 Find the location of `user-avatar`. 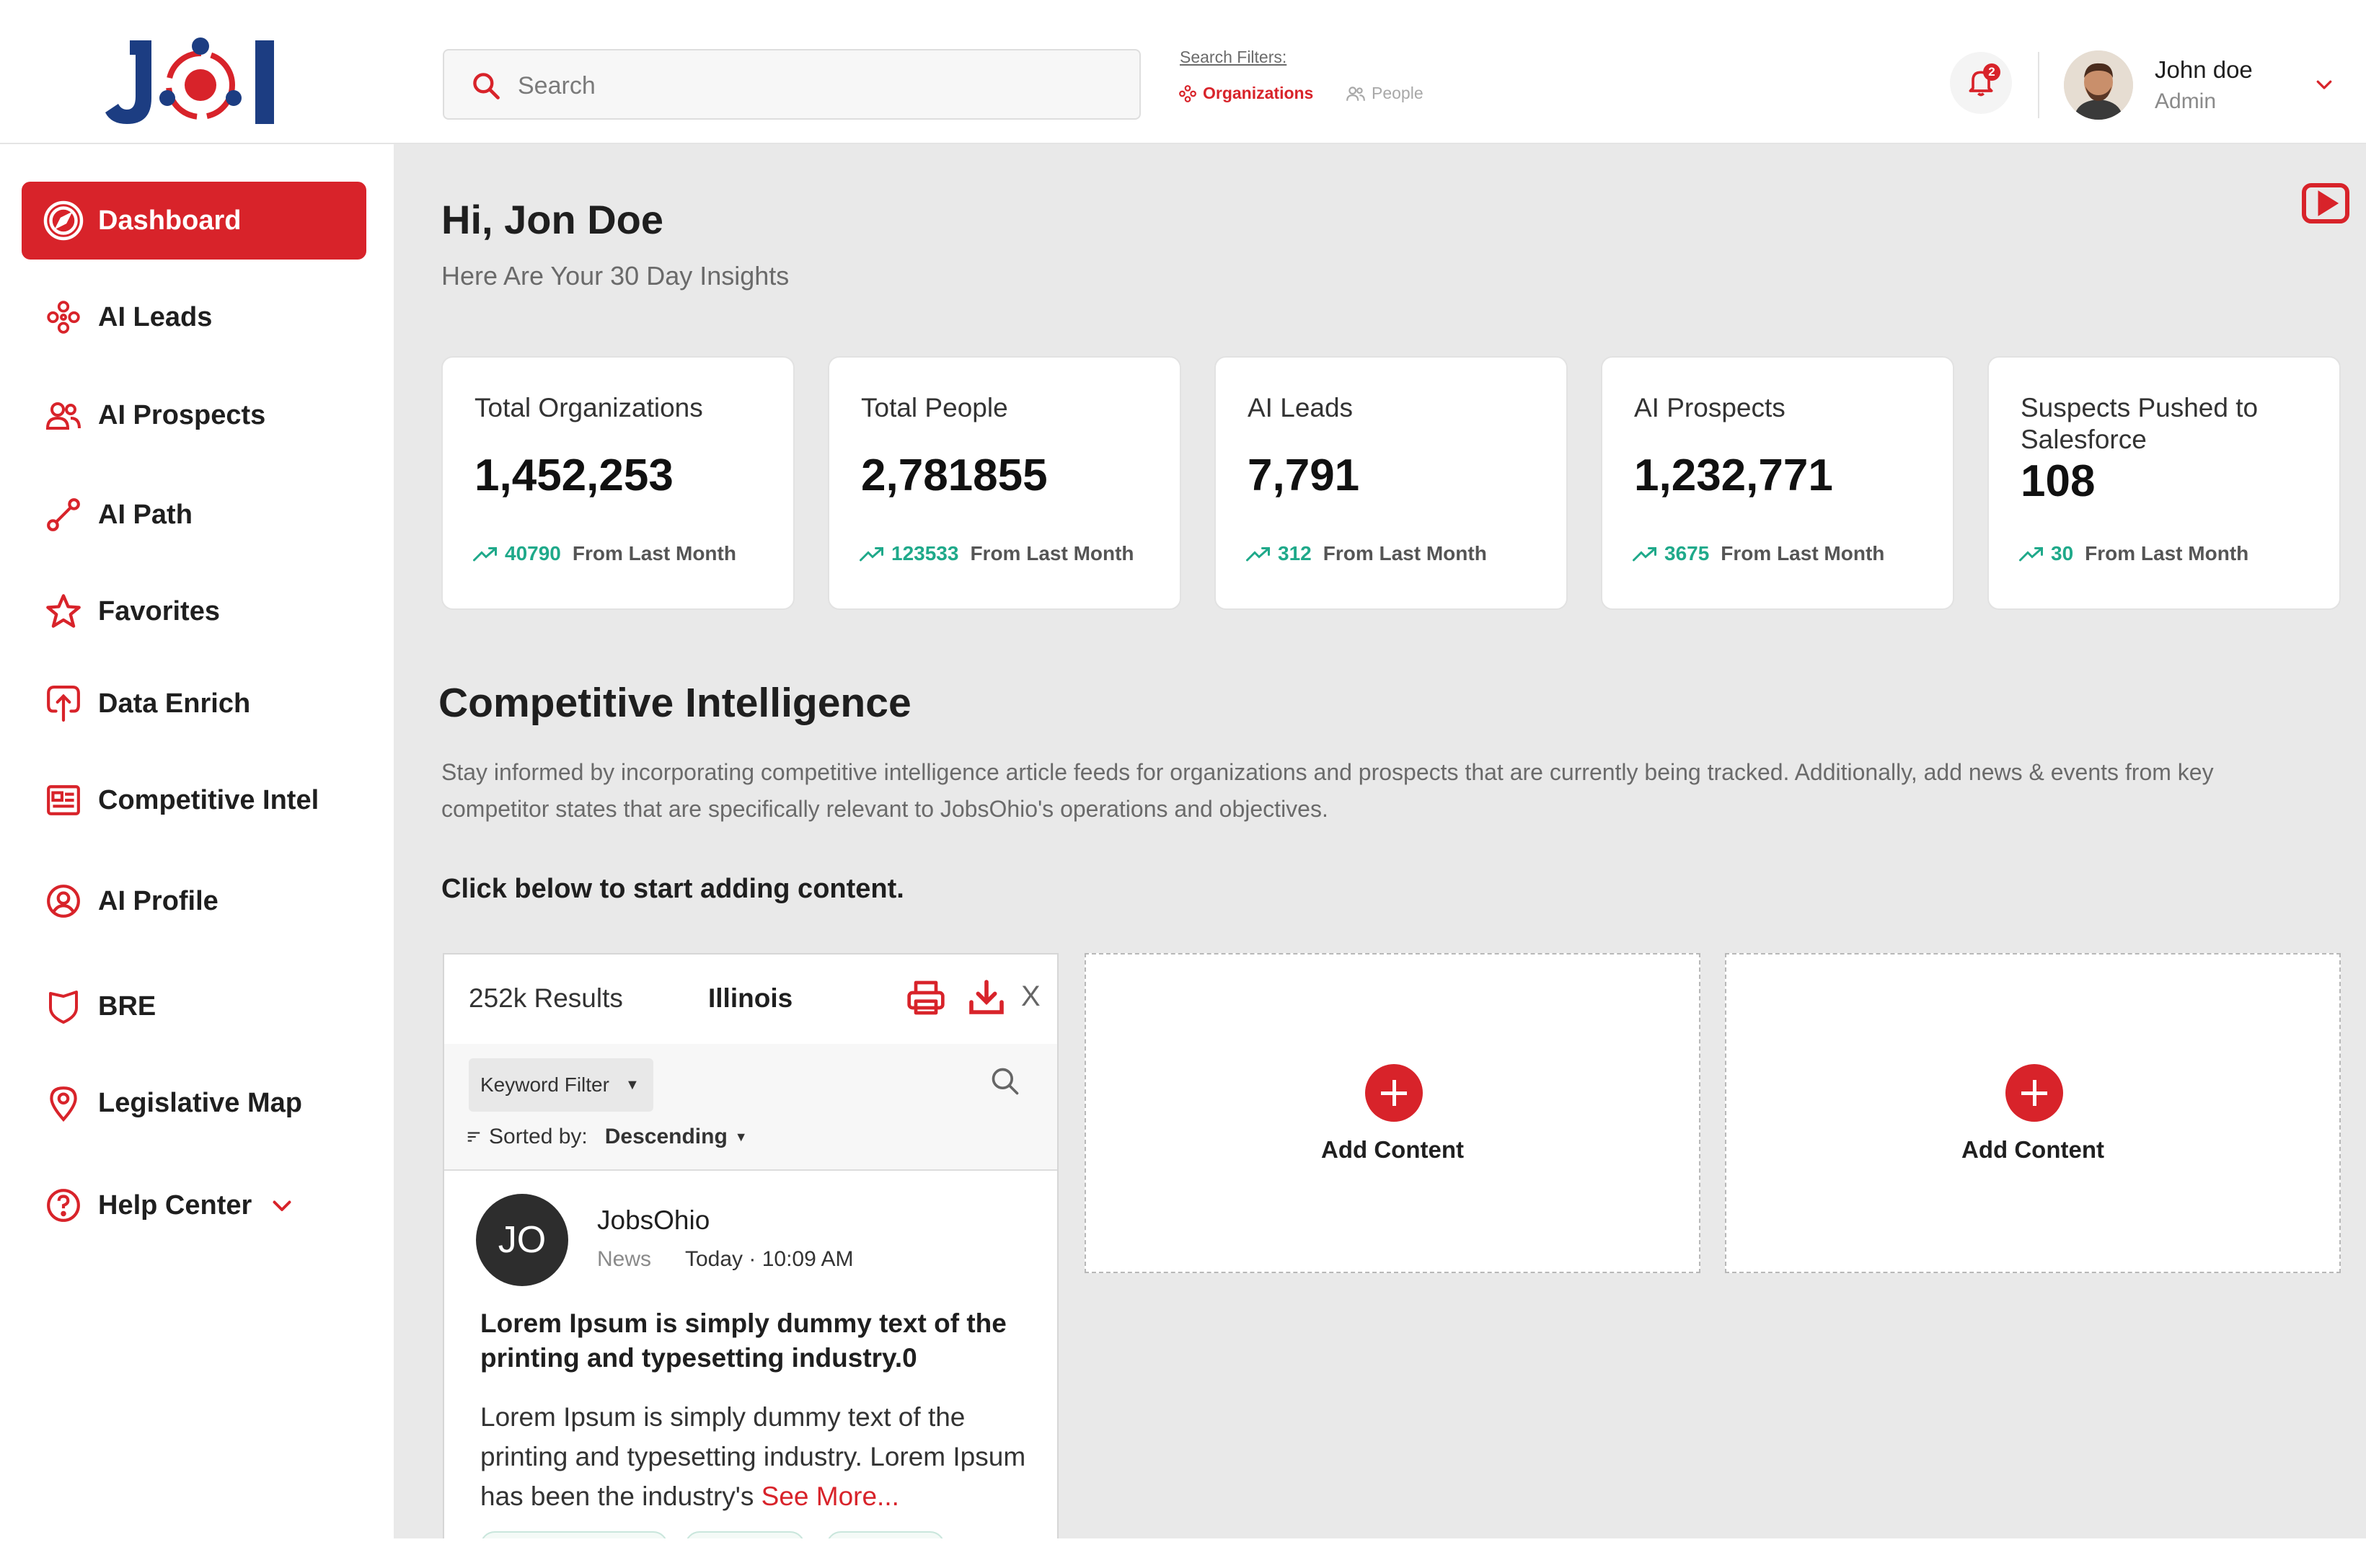

user-avatar is located at coordinates (2098, 85).